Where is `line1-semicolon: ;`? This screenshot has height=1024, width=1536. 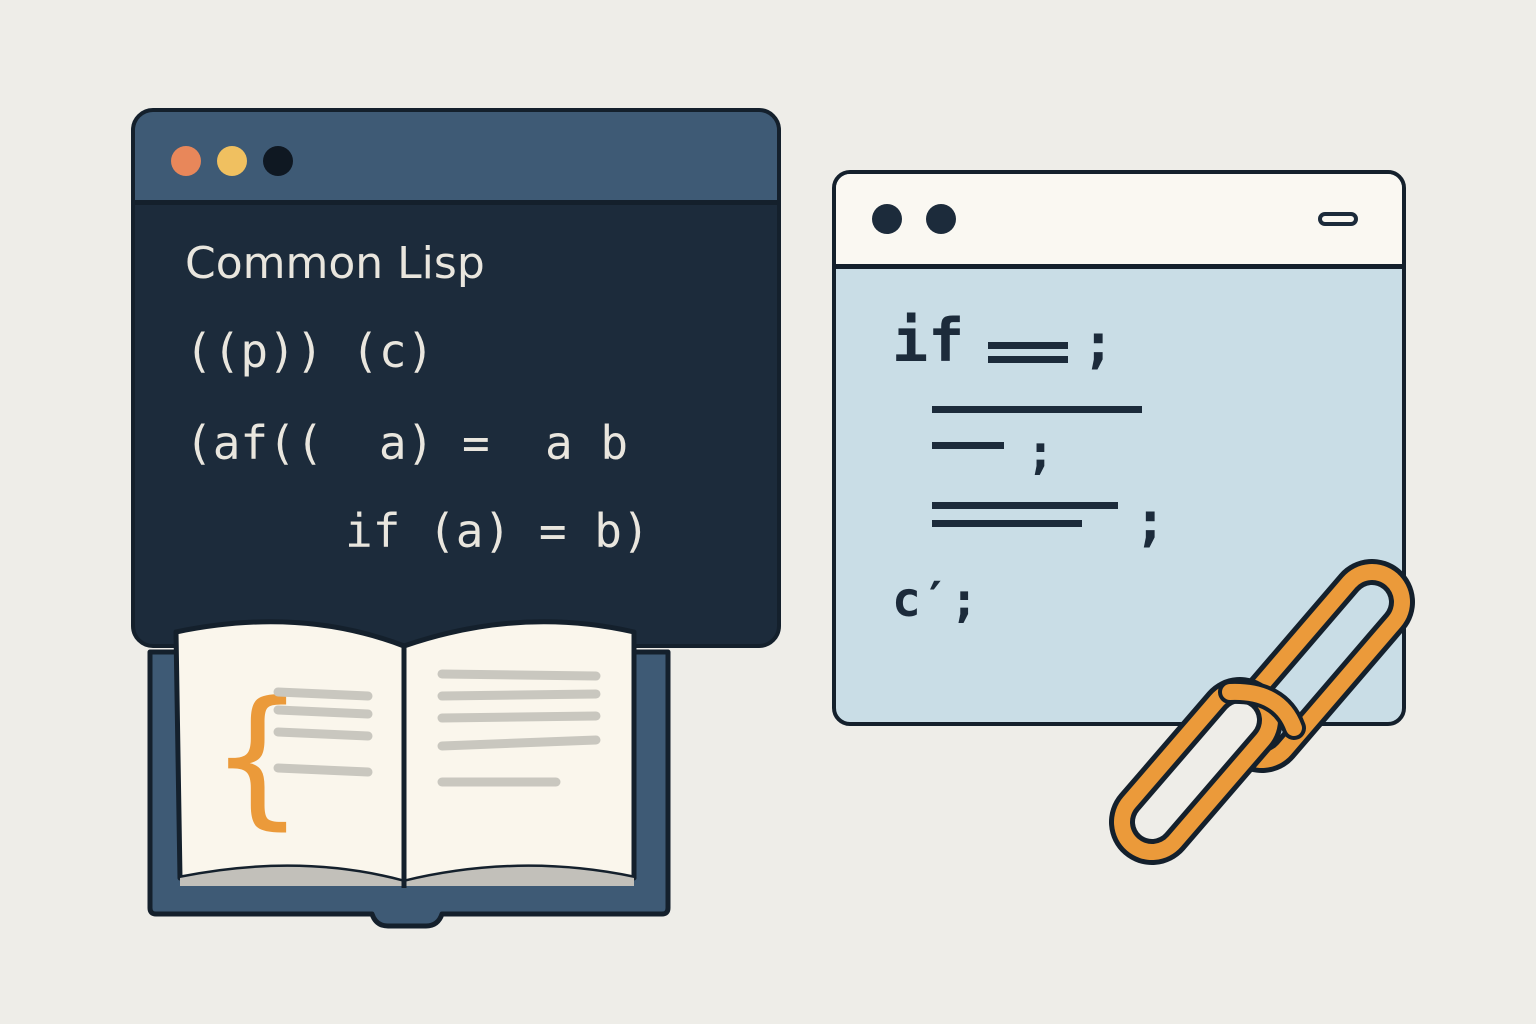
line1-semicolon: ; is located at coordinates (1098, 343).